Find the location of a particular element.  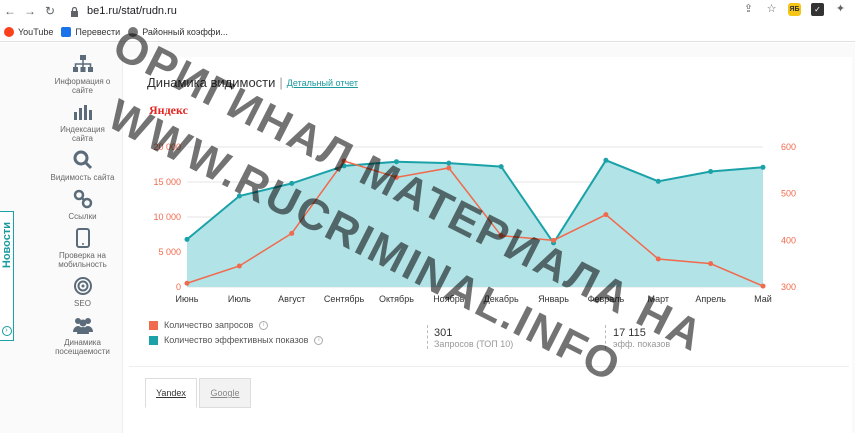

search-icon is located at coordinates (83, 160).